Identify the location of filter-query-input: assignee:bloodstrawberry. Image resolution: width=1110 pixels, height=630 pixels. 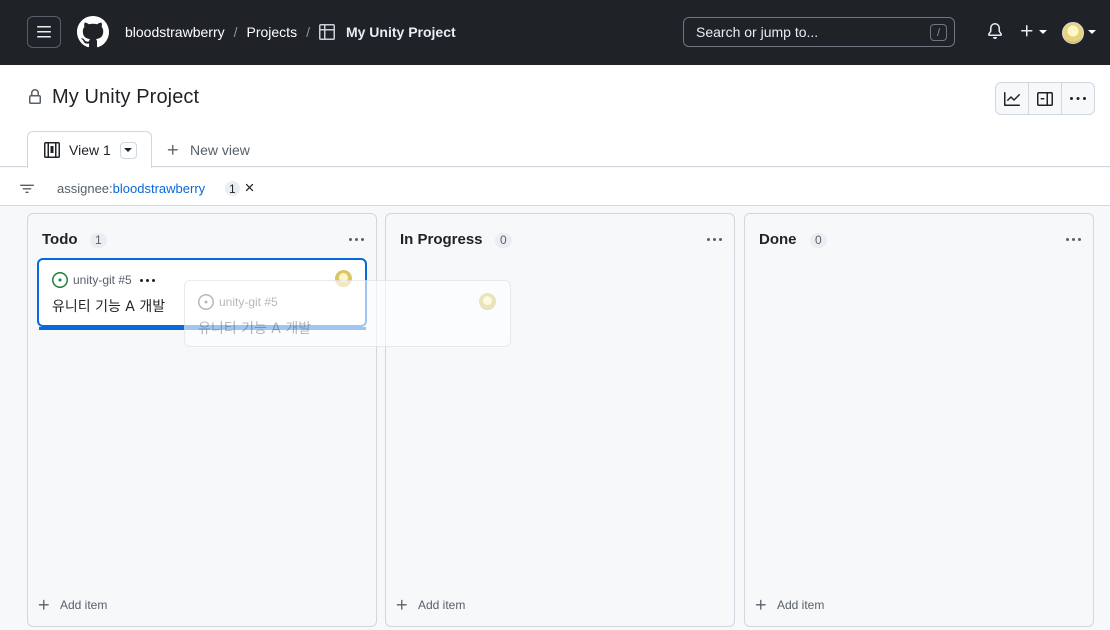
(131, 188).